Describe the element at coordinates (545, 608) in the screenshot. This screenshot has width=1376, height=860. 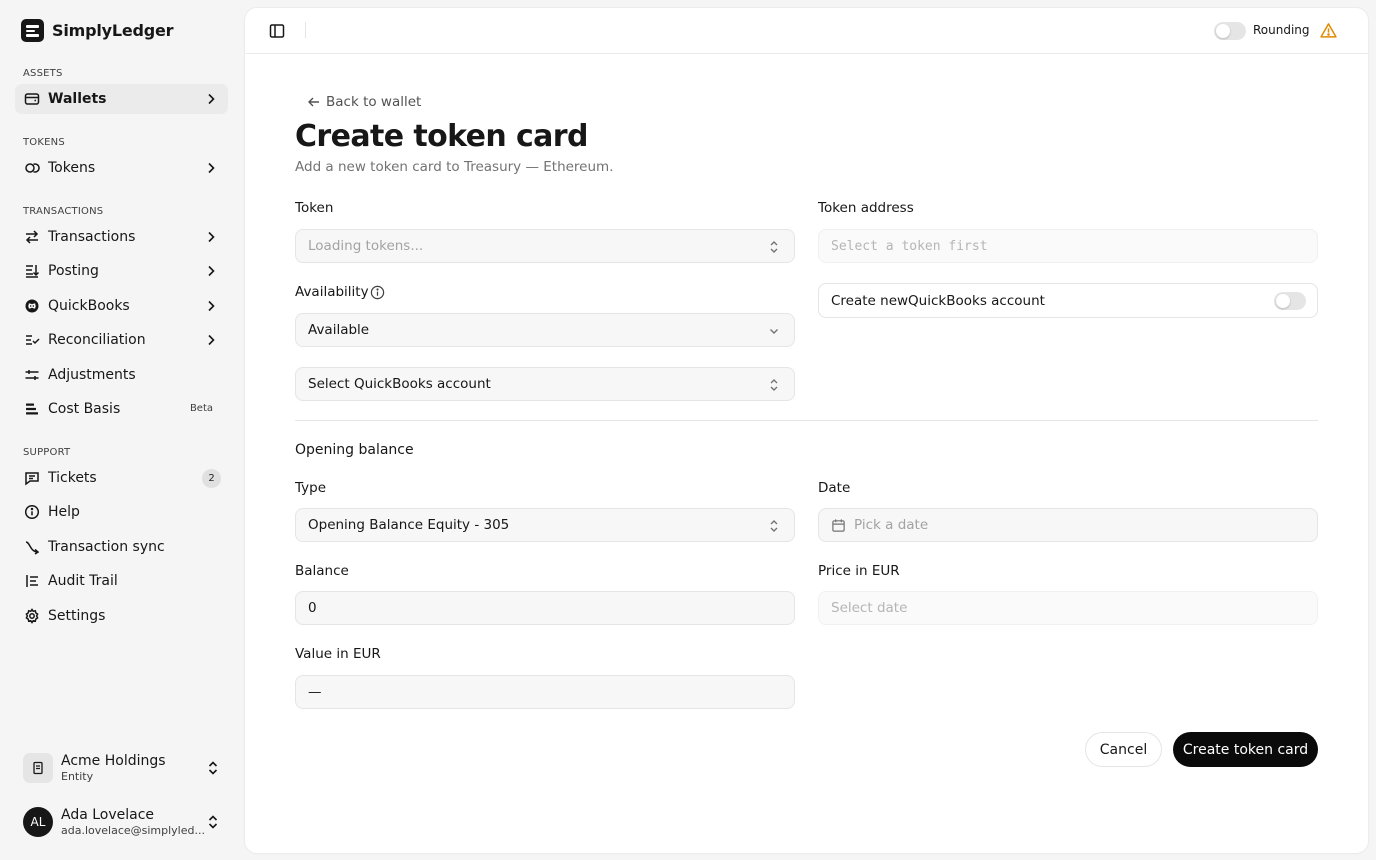
I see `balance-input: 0` at that location.